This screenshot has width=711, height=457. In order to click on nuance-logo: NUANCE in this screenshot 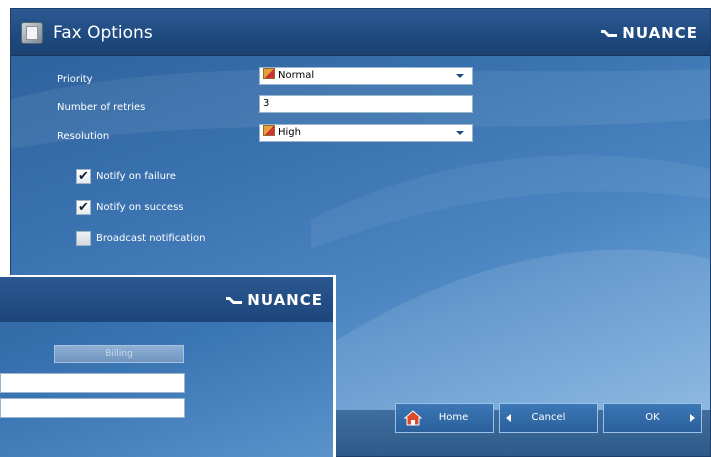, I will do `click(649, 33)`.